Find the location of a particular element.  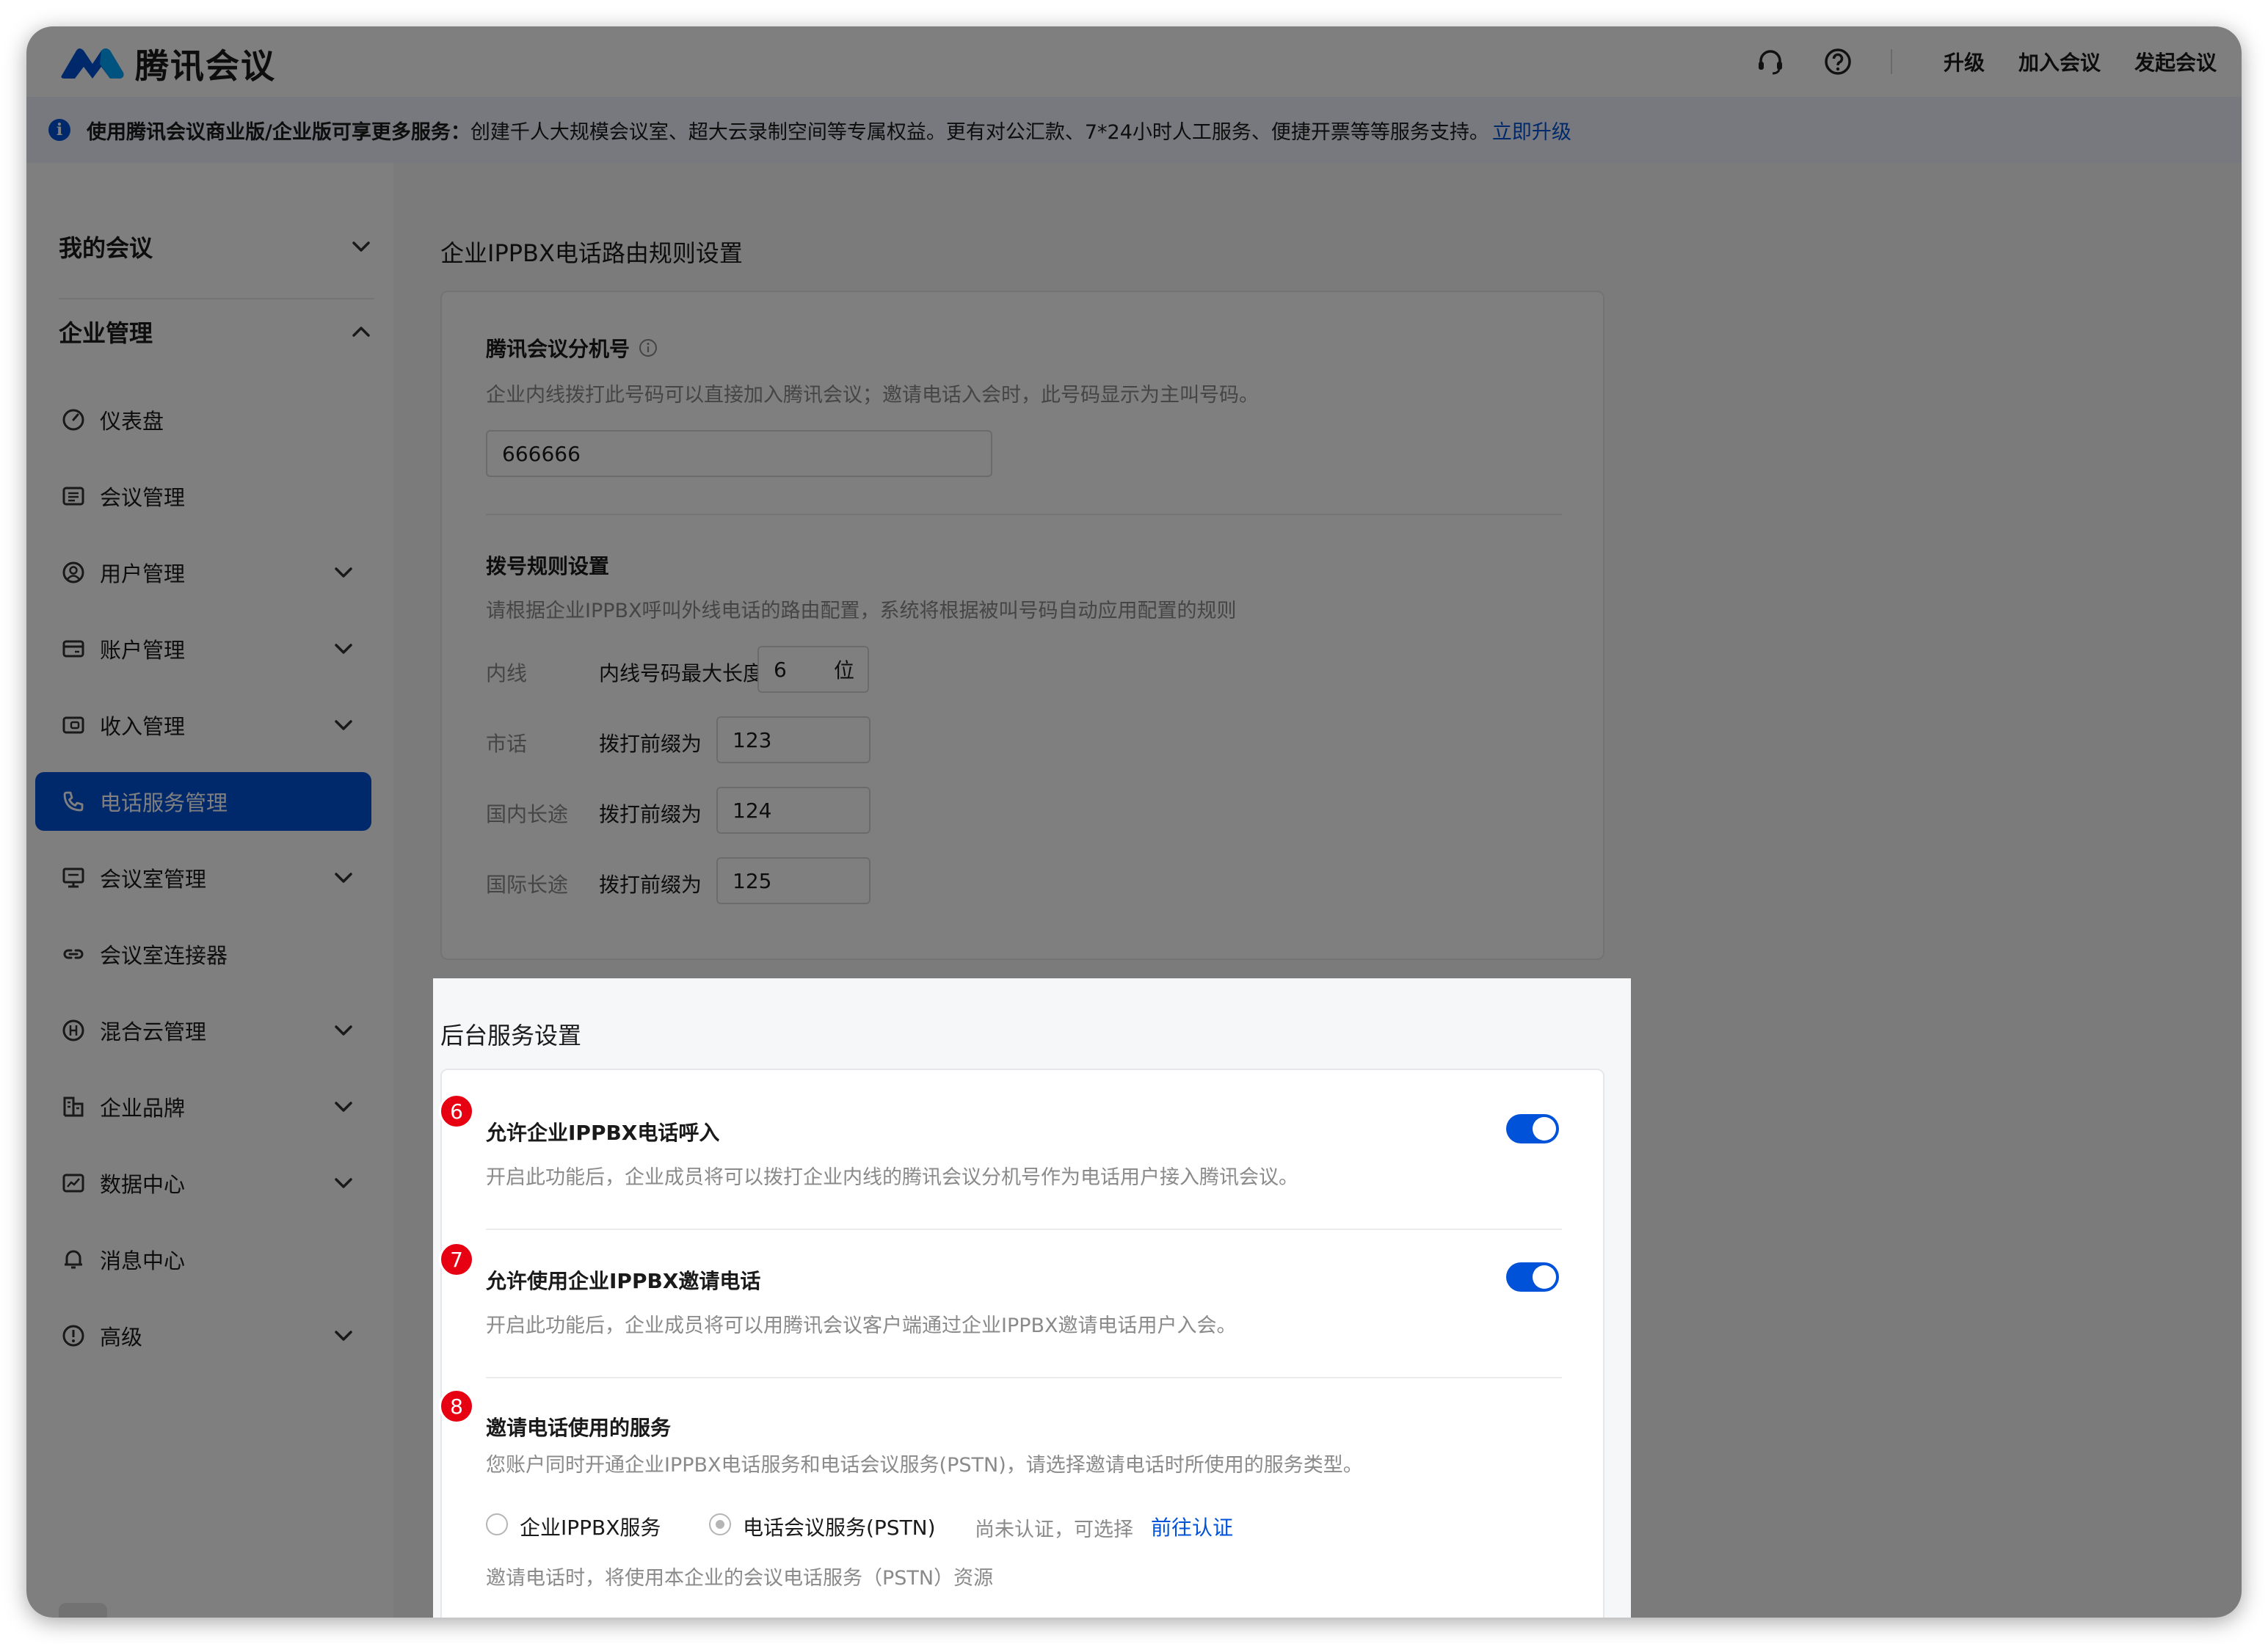

top-header: 腾讯会议 升级 加入会议 发起会议 is located at coordinates (1134, 61).